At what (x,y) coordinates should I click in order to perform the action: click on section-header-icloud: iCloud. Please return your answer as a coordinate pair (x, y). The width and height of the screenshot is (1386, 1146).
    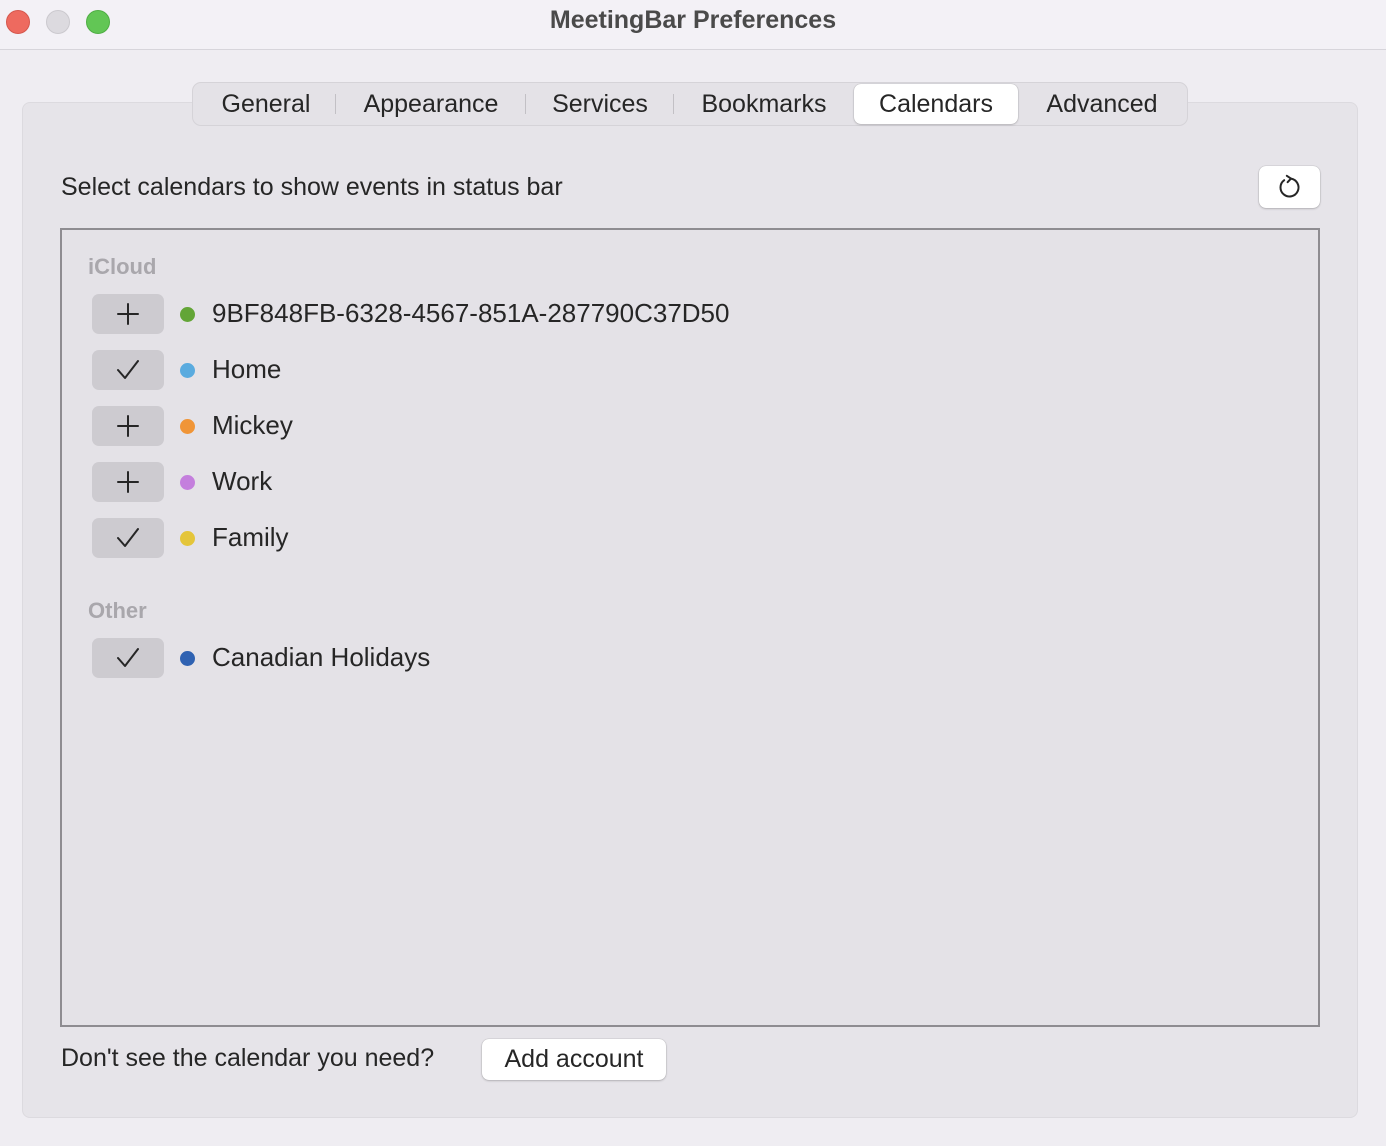
    Looking at the image, I should click on (122, 266).